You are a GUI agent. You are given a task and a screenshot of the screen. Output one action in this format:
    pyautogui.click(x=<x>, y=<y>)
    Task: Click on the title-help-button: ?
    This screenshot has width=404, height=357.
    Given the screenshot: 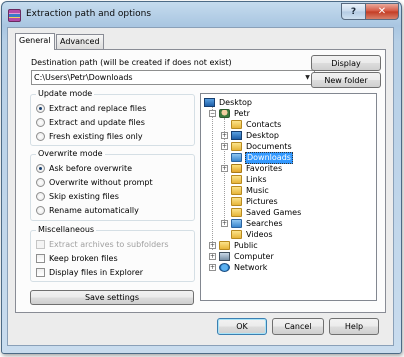 What is the action you would take?
    pyautogui.click(x=353, y=11)
    